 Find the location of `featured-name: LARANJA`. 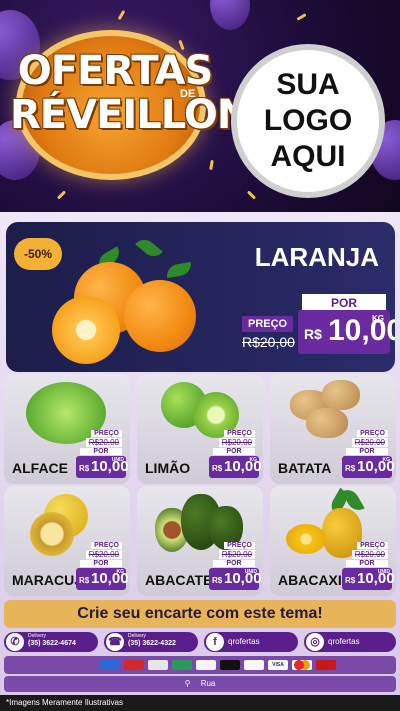

featured-name: LARANJA is located at coordinates (316, 257).